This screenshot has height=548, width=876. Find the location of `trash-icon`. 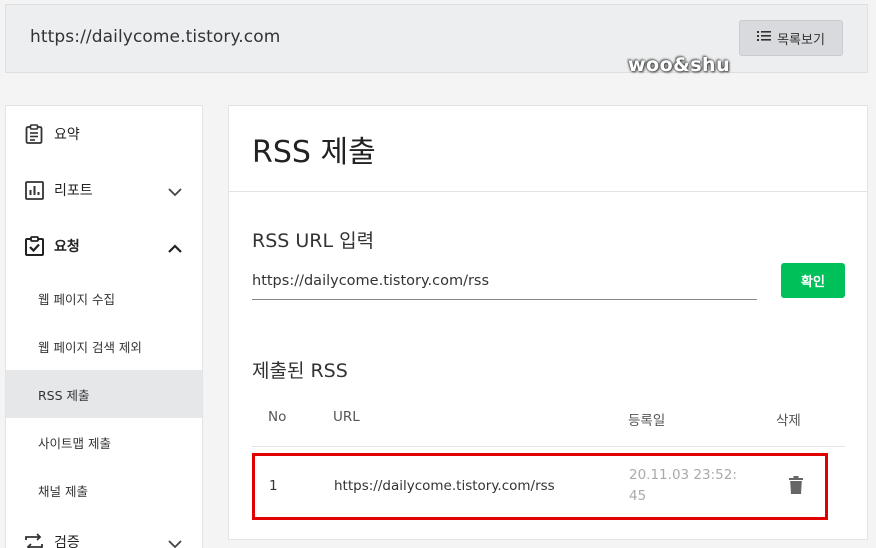

trash-icon is located at coordinates (796, 487).